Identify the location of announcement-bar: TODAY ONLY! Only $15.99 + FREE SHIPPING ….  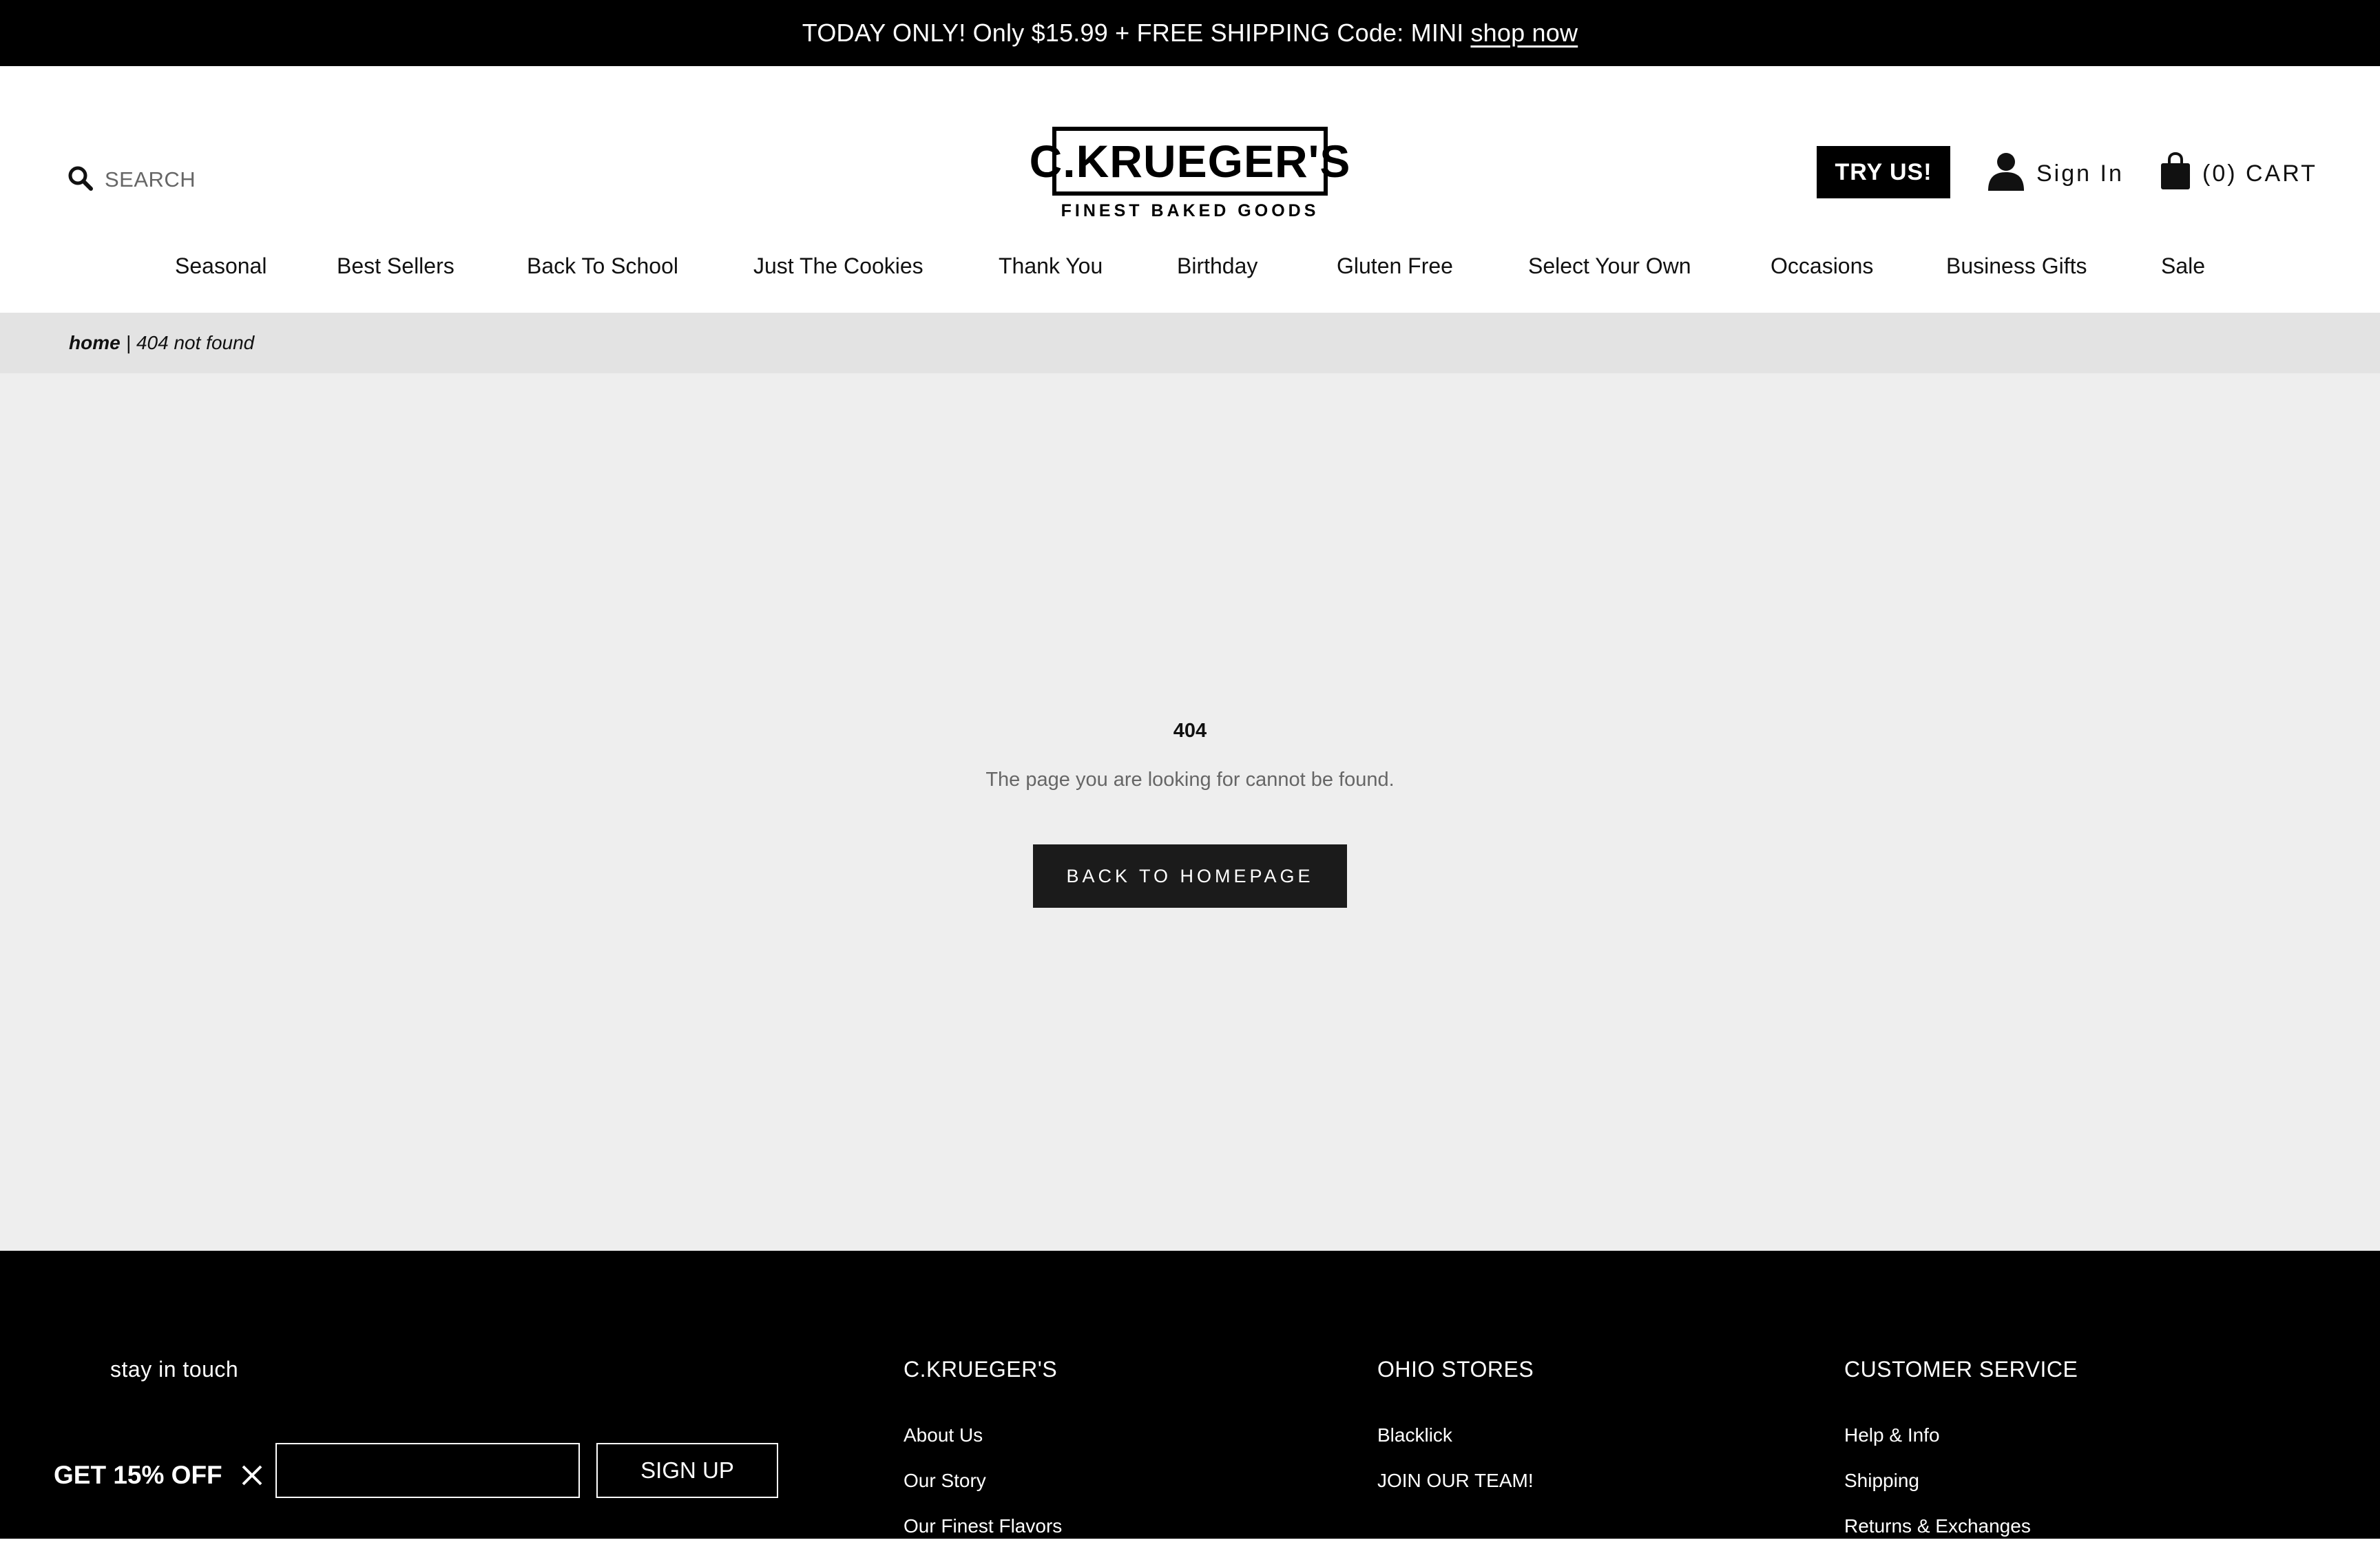
(1190, 33).